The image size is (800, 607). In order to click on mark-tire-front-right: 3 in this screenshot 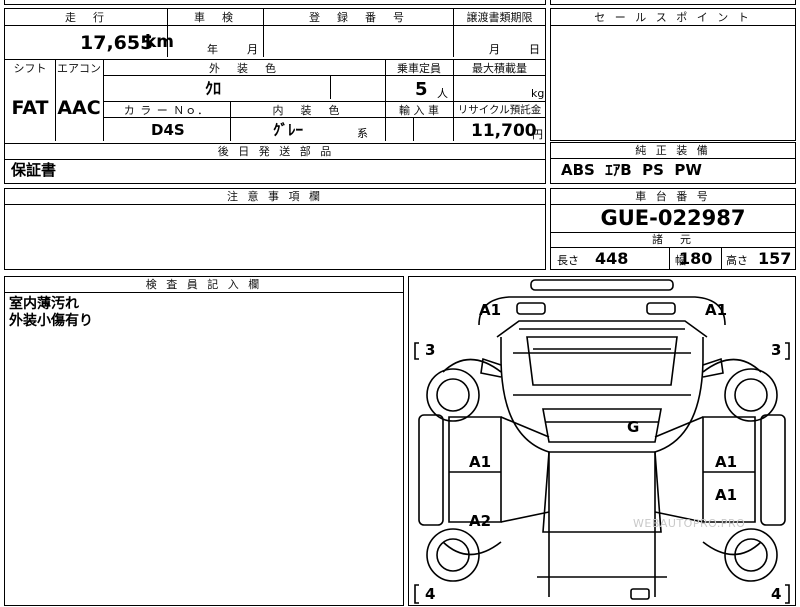, I will do `click(776, 350)`.